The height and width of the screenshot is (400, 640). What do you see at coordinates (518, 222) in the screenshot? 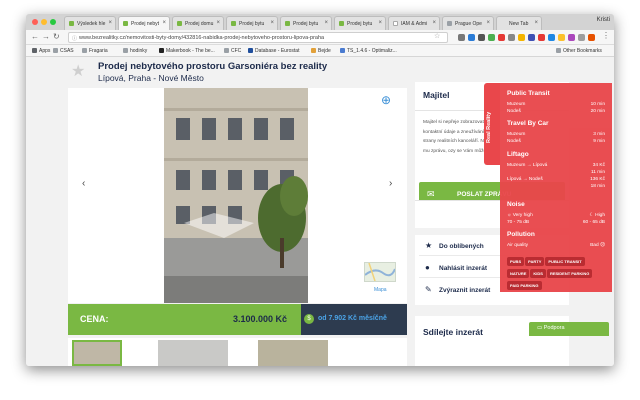
I see `noise-day-range: 70 - 75 dB` at bounding box center [518, 222].